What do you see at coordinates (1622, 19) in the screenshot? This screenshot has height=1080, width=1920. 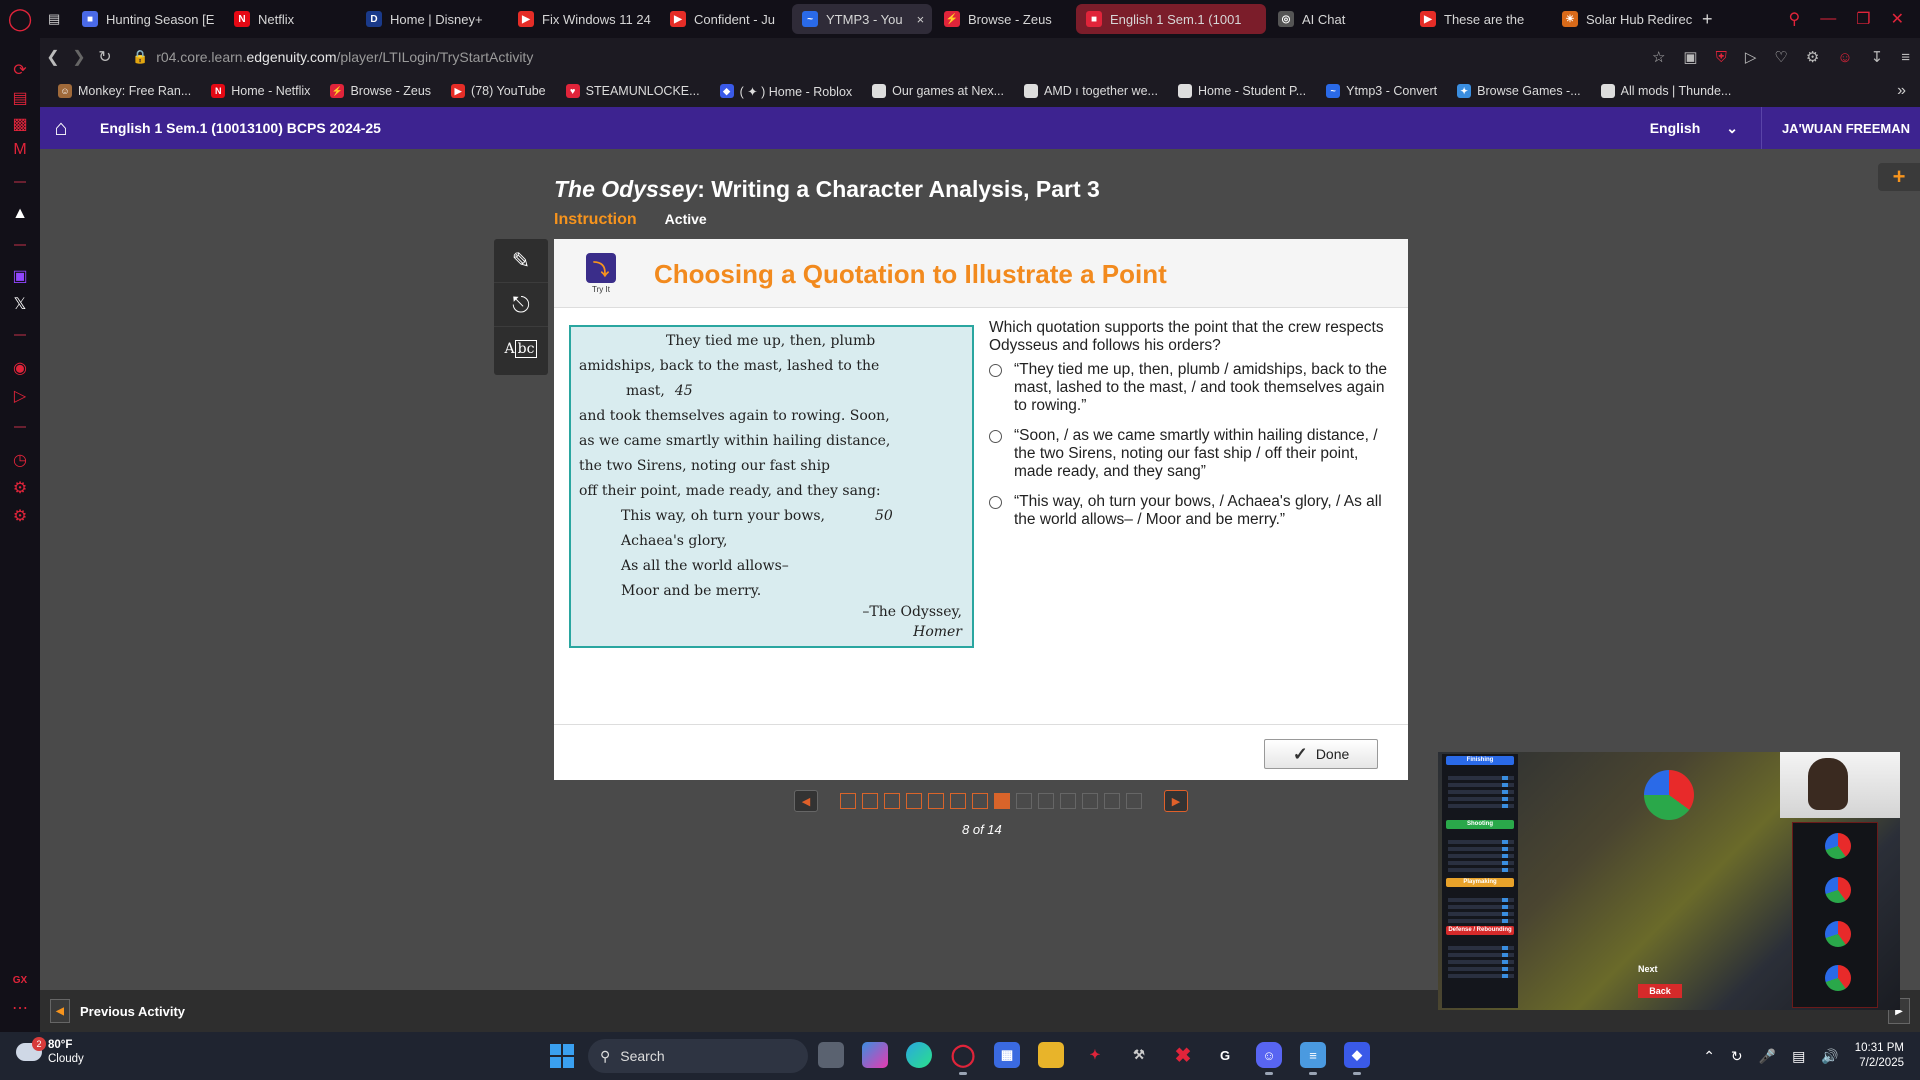 I see `browser-tab: ☀ Solar Hub Redirec` at bounding box center [1622, 19].